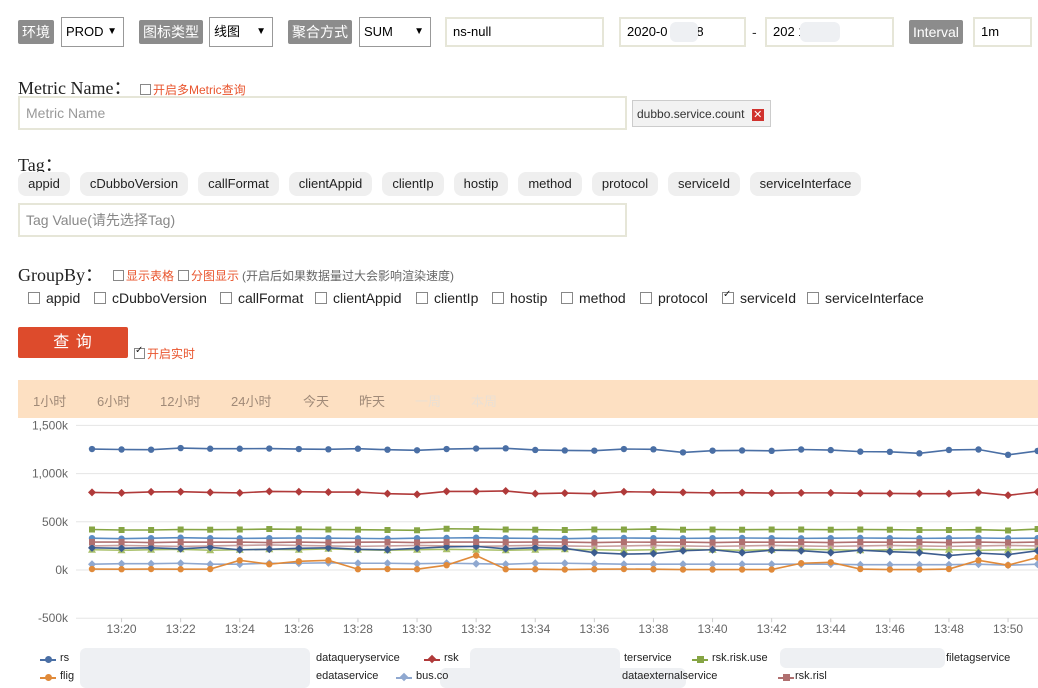 The image size is (1038, 688). I want to click on groupby-option-protocol: protocol, so click(674, 298).